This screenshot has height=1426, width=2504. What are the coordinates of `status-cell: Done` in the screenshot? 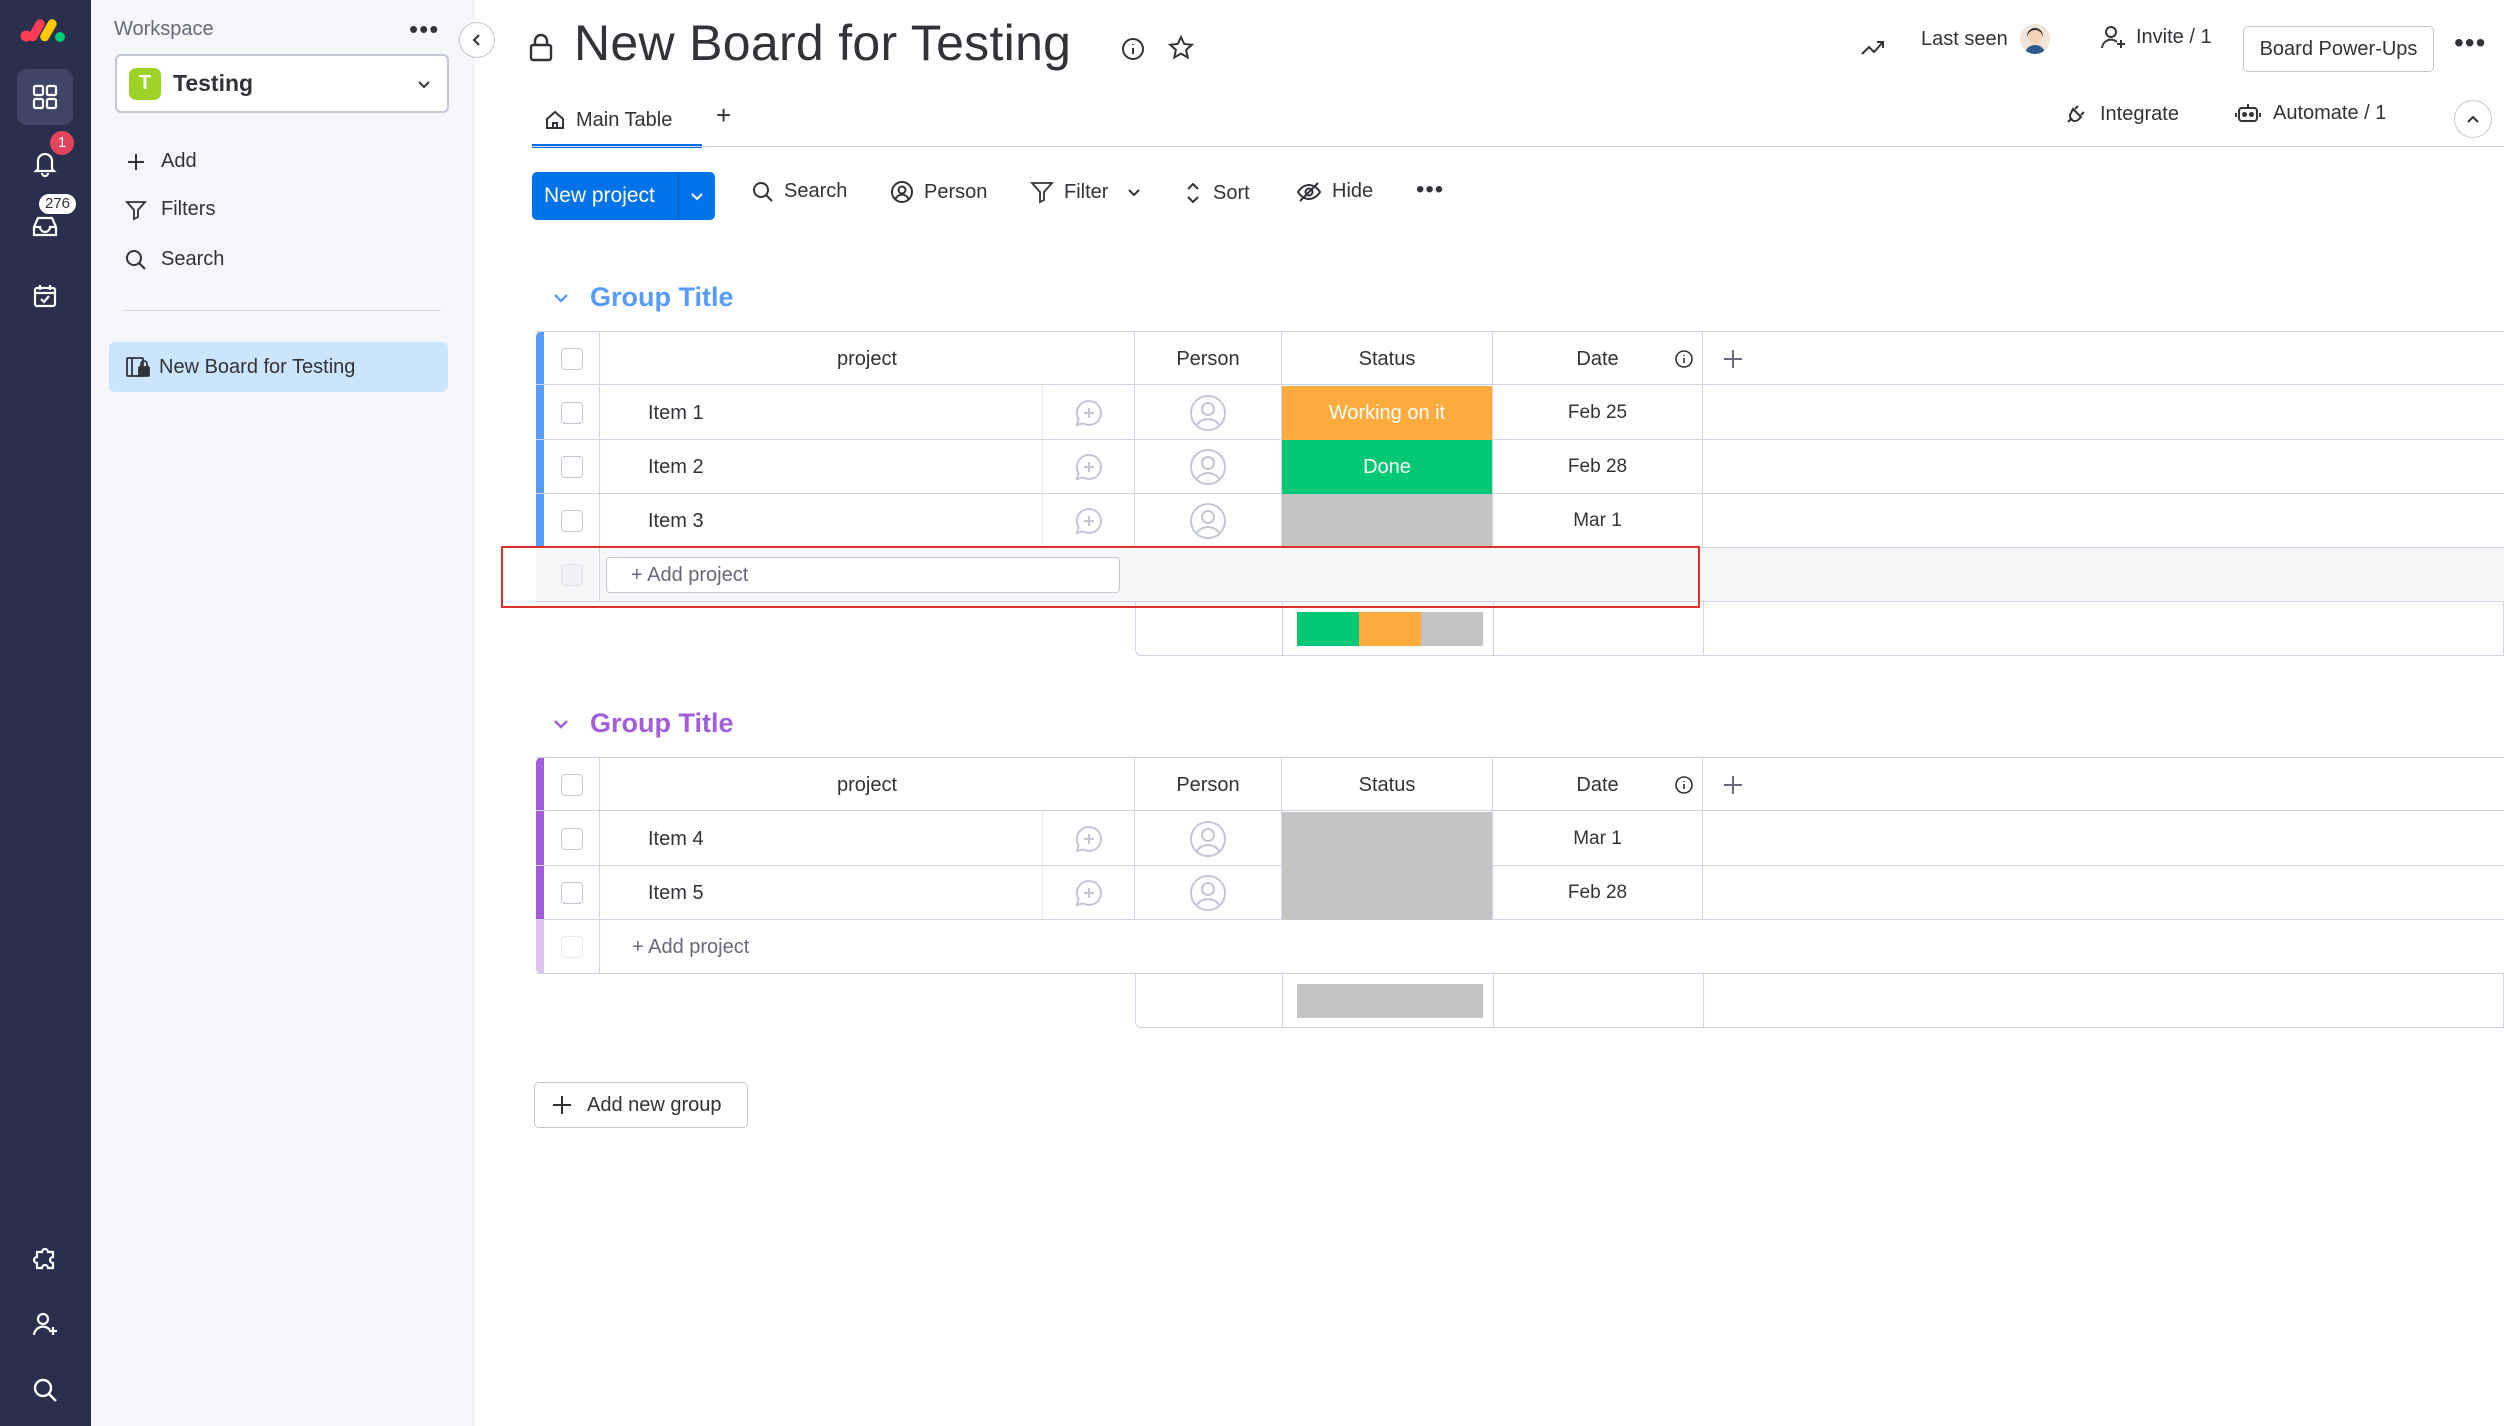 It's located at (1387, 467).